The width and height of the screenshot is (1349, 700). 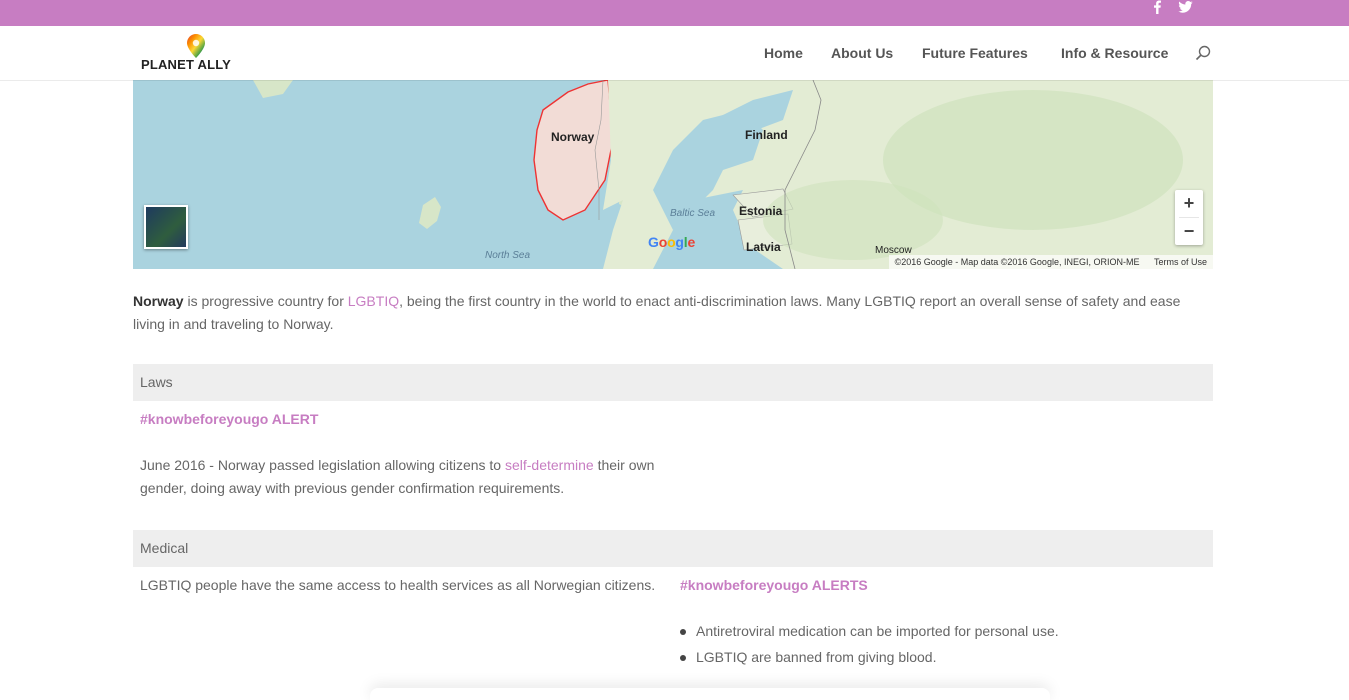 What do you see at coordinates (265, 301) in the screenshot?
I see `intro-text-1: is progressive country for` at bounding box center [265, 301].